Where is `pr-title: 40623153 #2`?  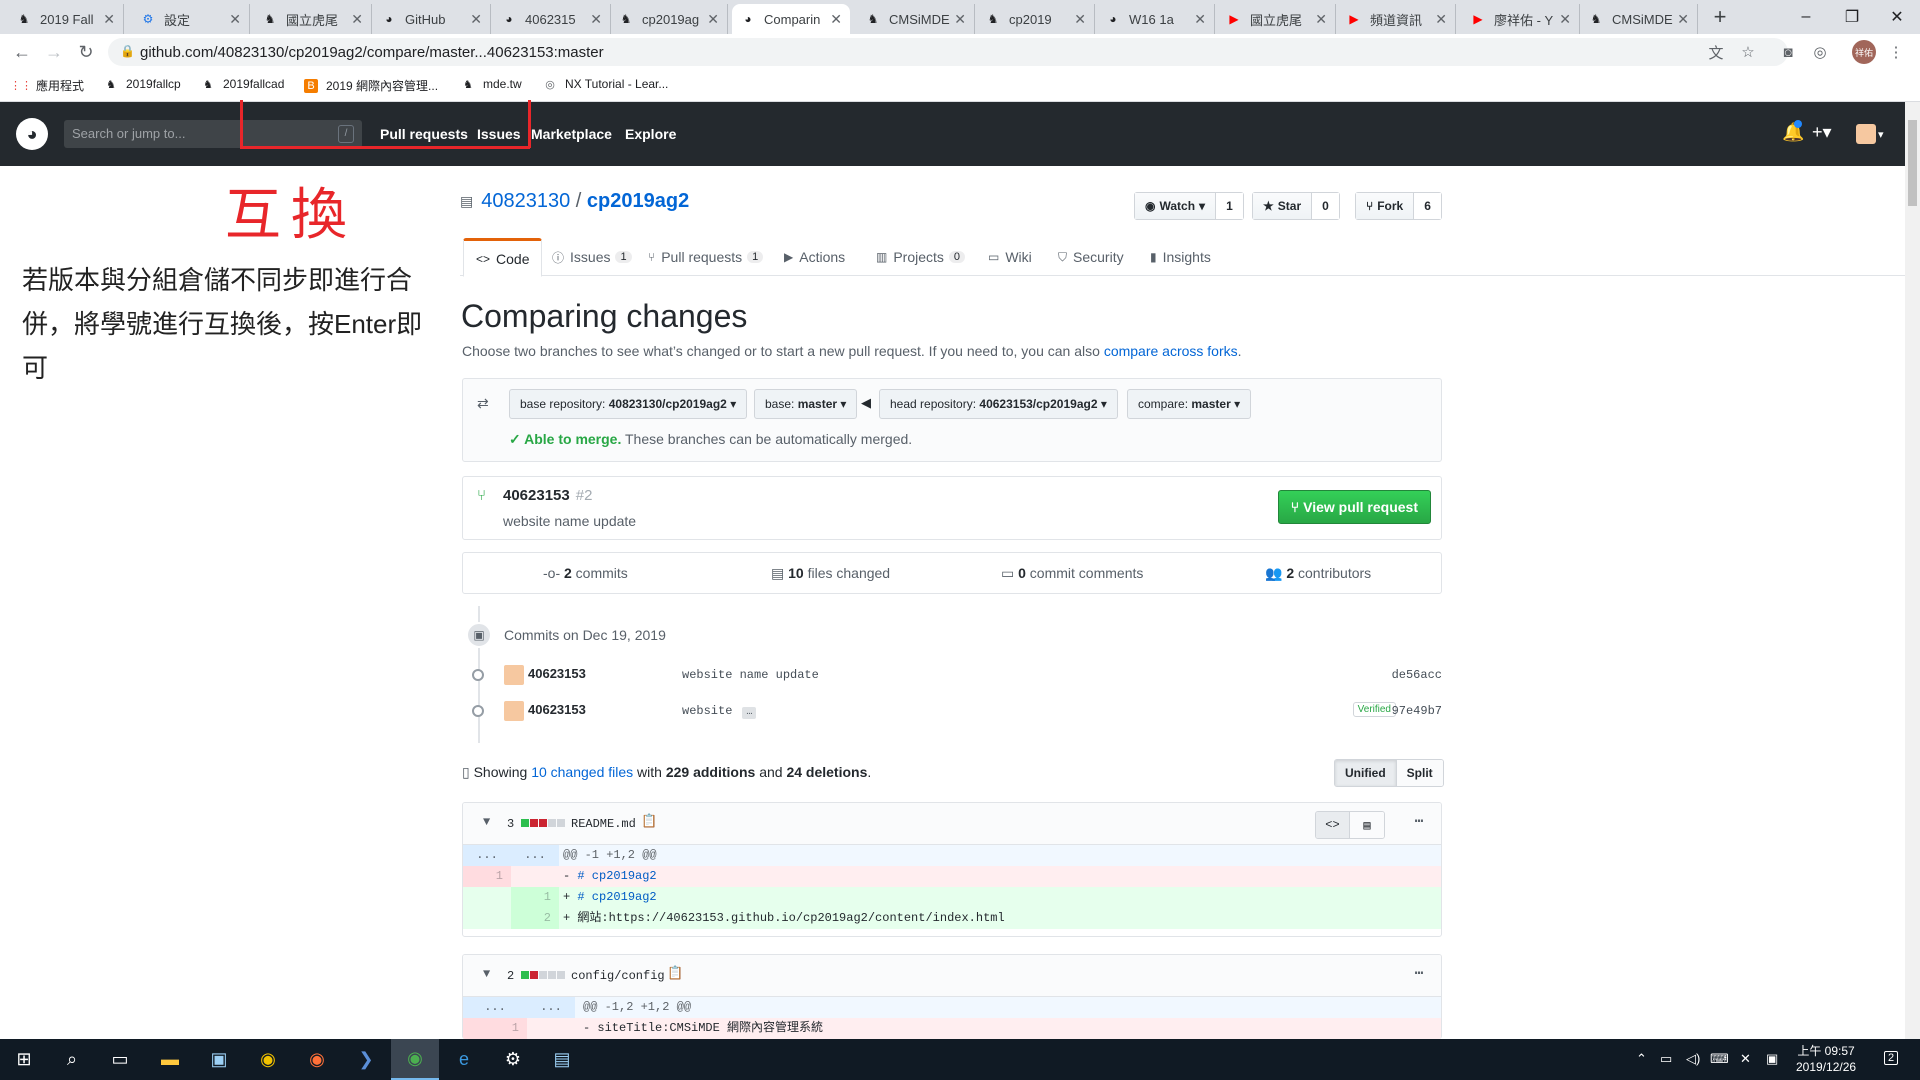 pr-title: 40623153 #2 is located at coordinates (547, 495).